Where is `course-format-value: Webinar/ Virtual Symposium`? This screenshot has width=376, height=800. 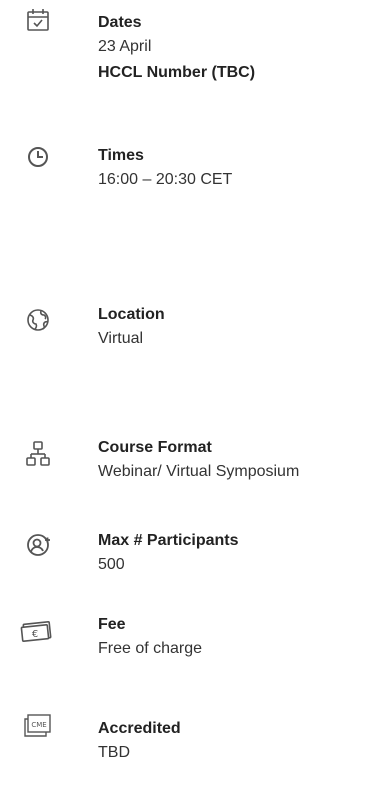 course-format-value: Webinar/ Virtual Symposium is located at coordinates (199, 471).